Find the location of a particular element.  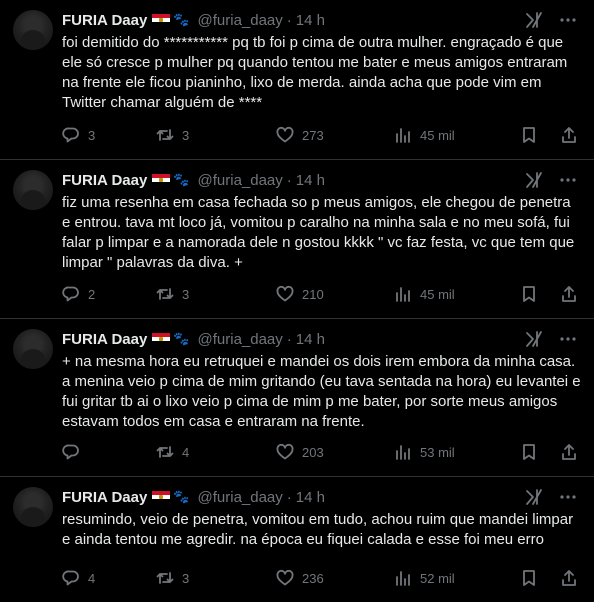

reply-count: 2 is located at coordinates (92, 294).